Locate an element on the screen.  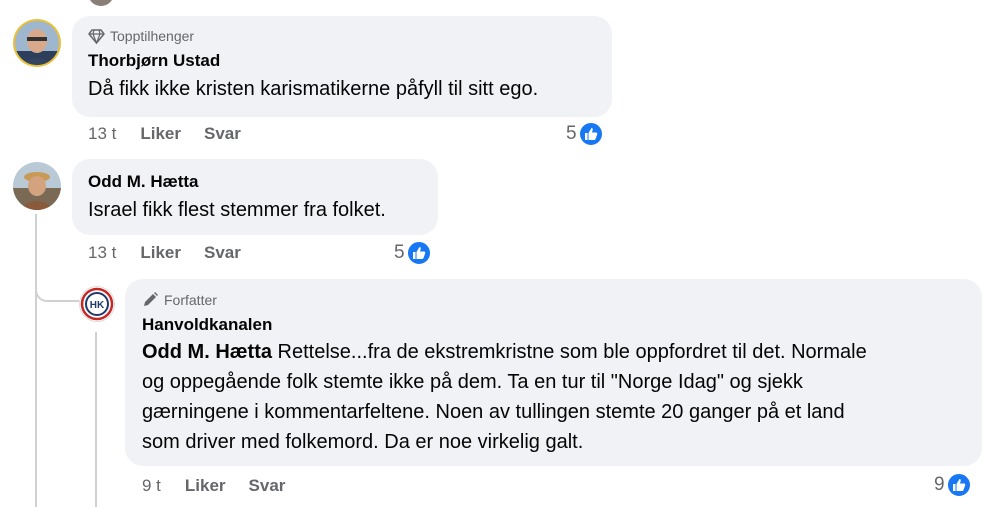
avatar-logo-text: HK is located at coordinates (97, 305).